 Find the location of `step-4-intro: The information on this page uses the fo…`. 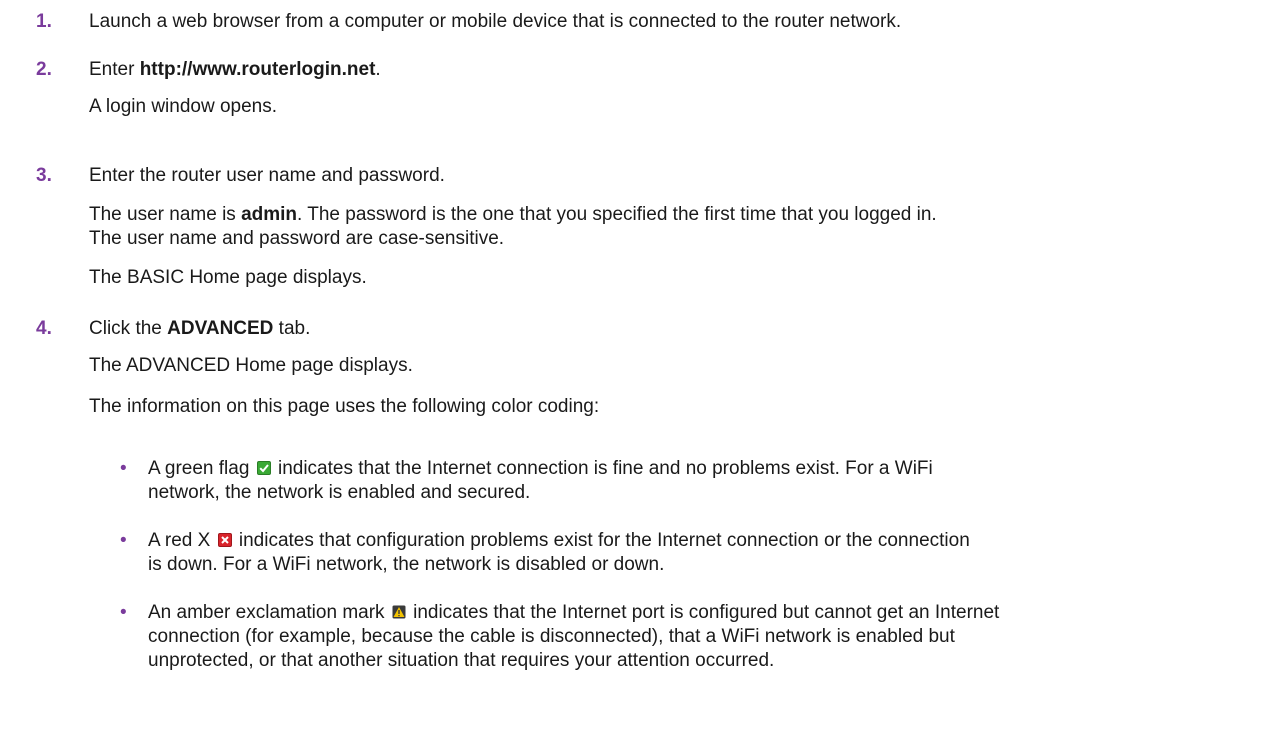

step-4-intro: The information on this page uses the fo… is located at coordinates (344, 406).